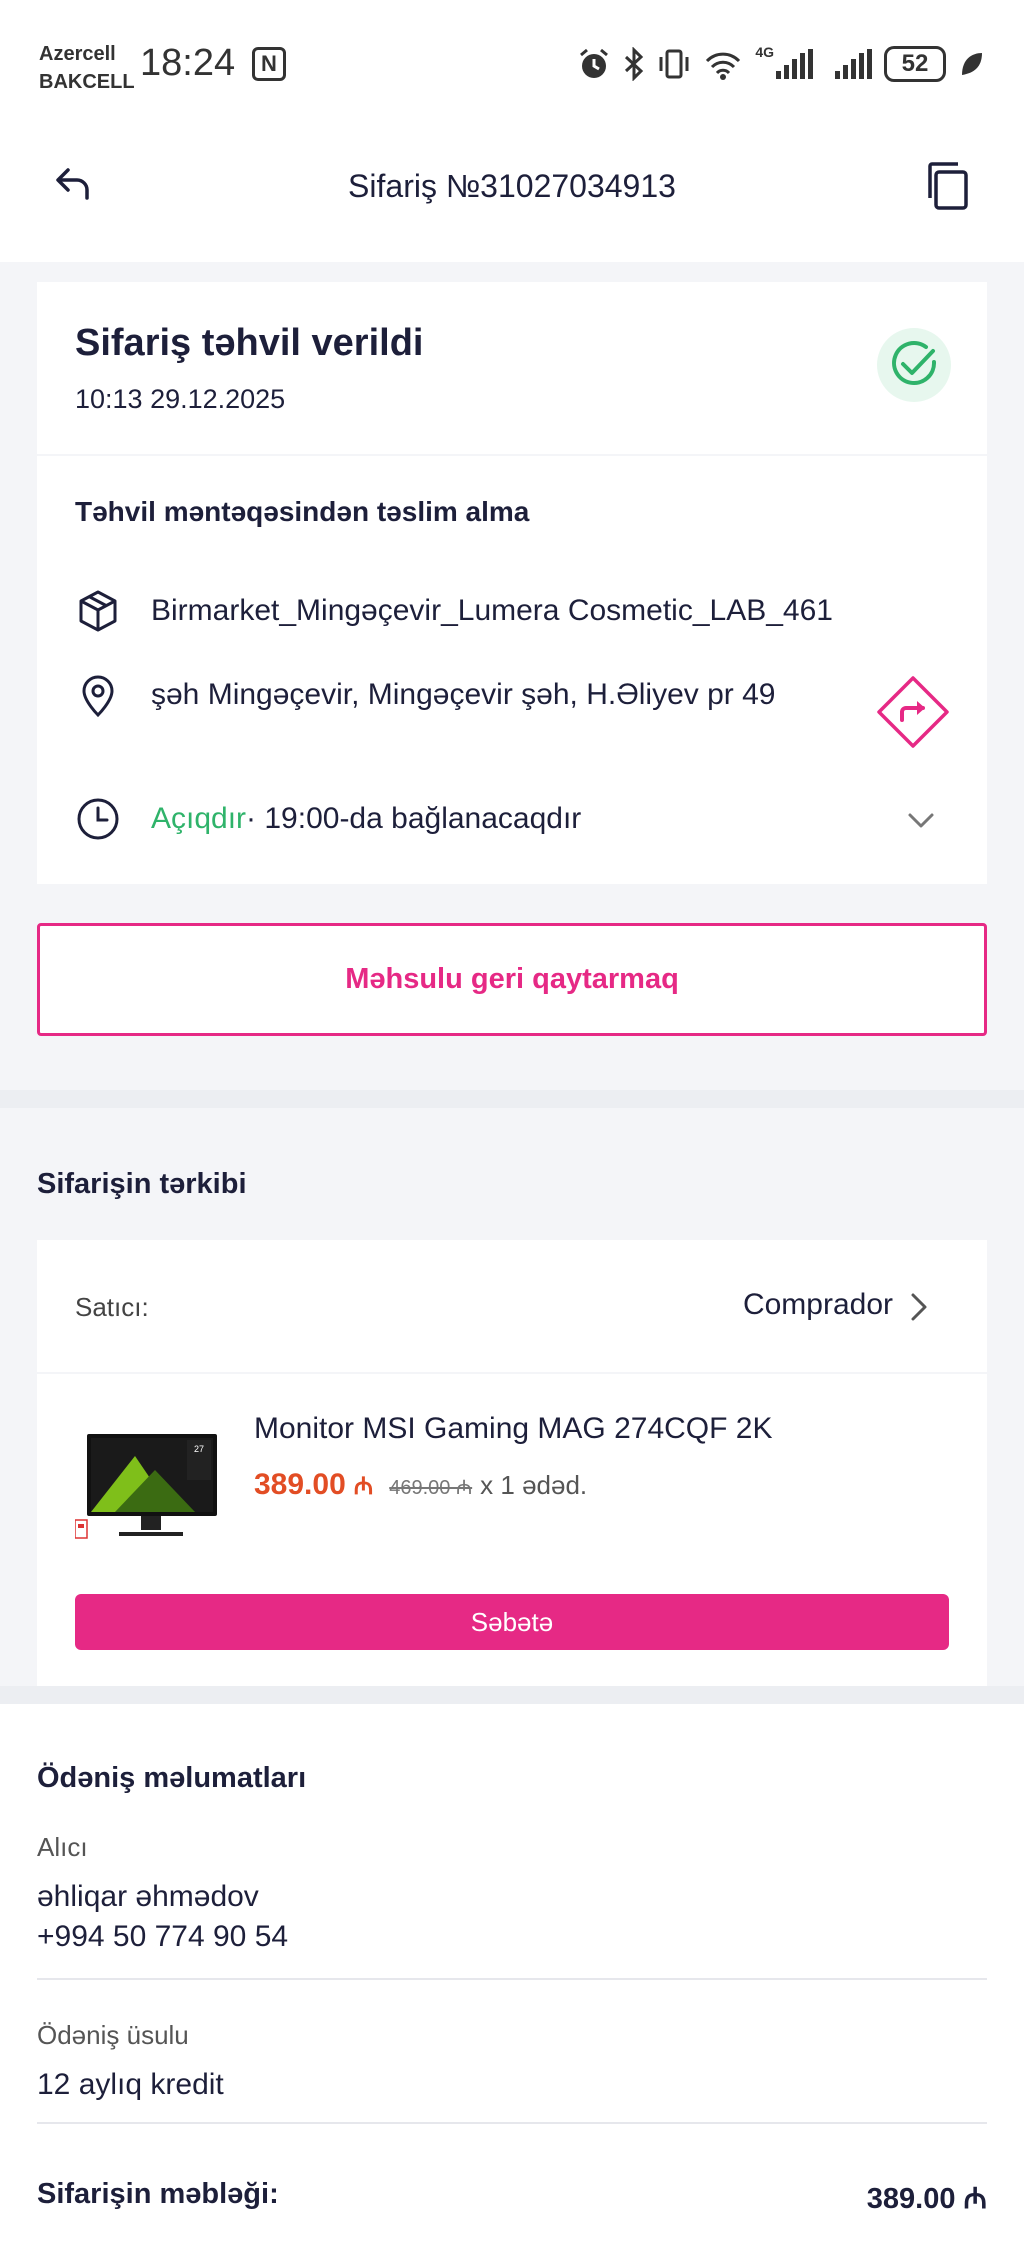  What do you see at coordinates (512, 60) in the screenshot?
I see `status-bar: Azercell BAKCELL 18:24 N 4G 52` at bounding box center [512, 60].